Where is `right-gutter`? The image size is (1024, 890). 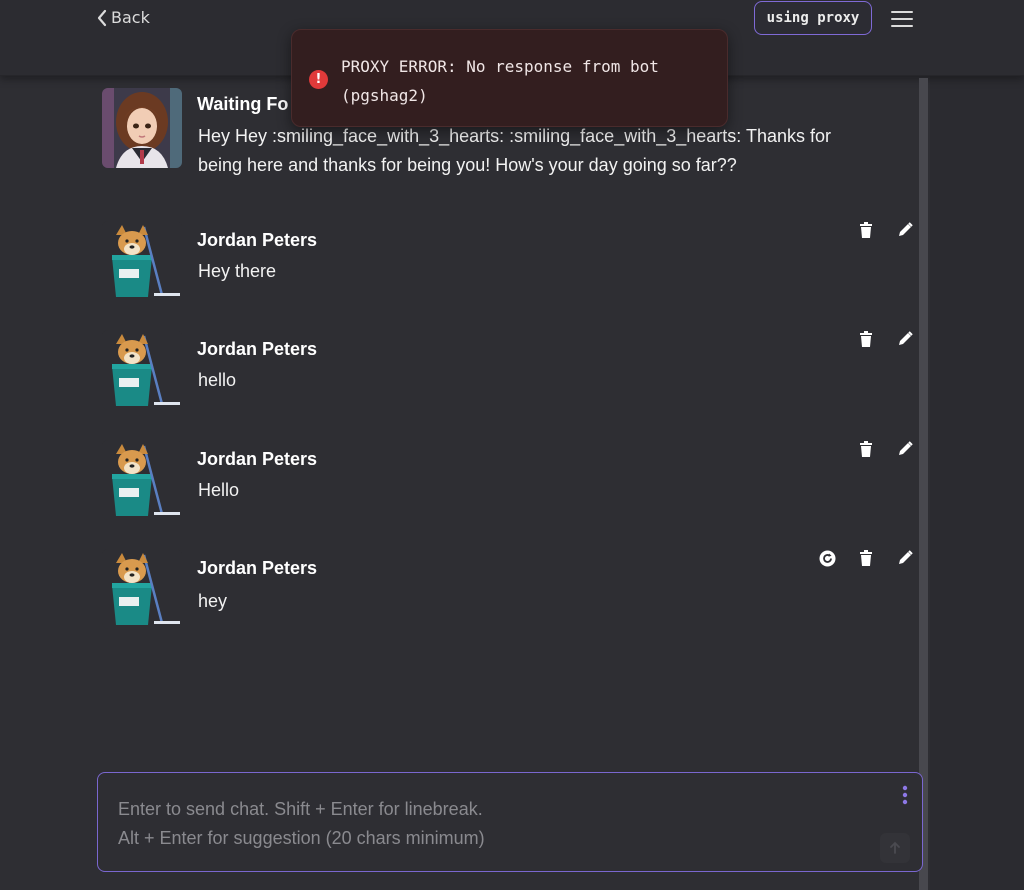
right-gutter is located at coordinates (977, 445).